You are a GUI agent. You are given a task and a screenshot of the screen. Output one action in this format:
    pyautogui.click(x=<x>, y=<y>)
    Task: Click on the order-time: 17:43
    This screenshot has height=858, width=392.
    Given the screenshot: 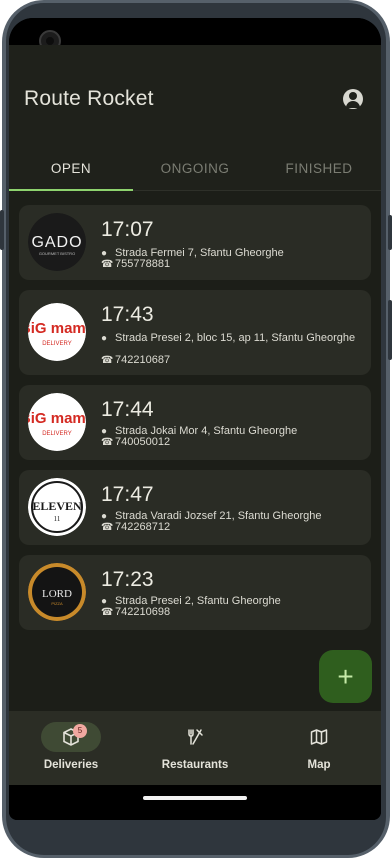 What is the action you would take?
    pyautogui.click(x=127, y=314)
    